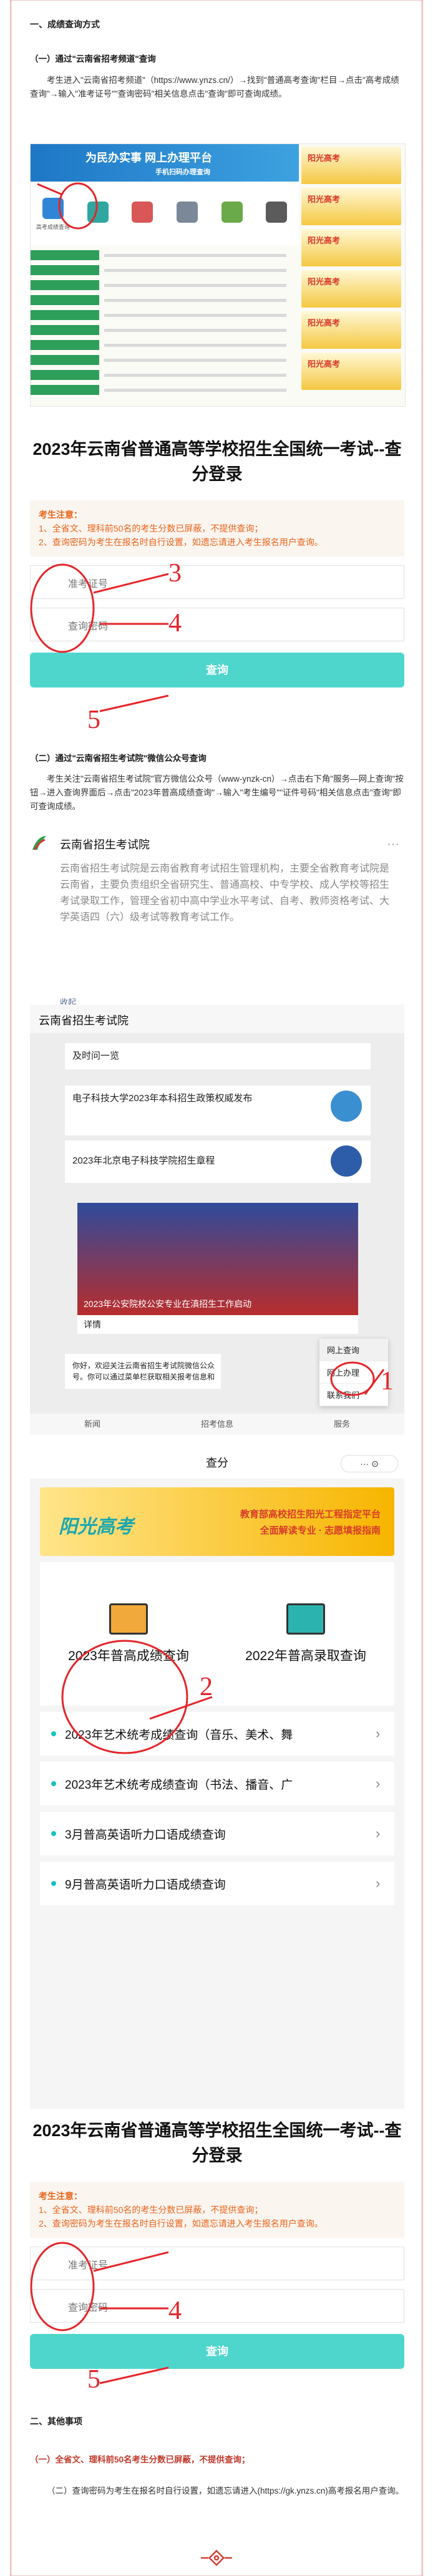  What do you see at coordinates (346, 1161) in the screenshot?
I see `university-logo-icon` at bounding box center [346, 1161].